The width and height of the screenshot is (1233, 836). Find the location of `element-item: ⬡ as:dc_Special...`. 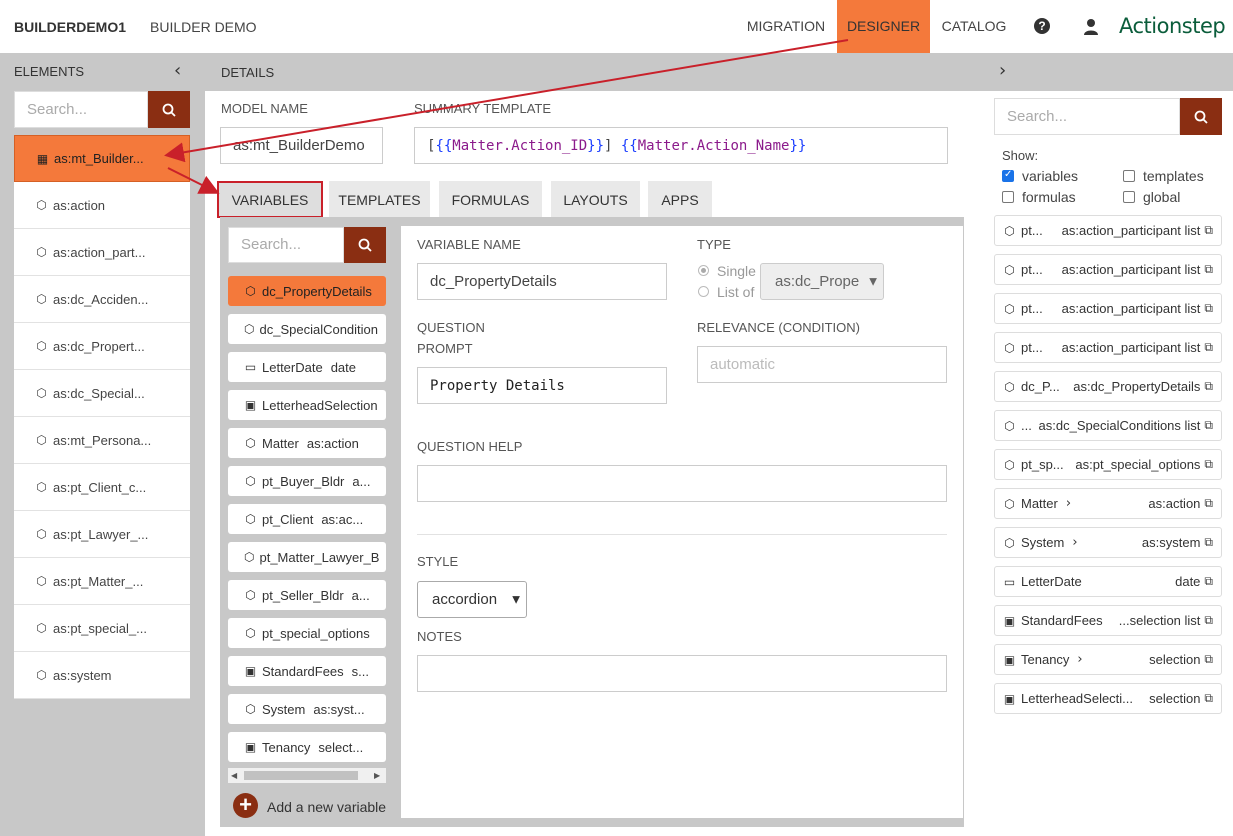

element-item: ⬡ as:dc_Special... is located at coordinates (102, 393).